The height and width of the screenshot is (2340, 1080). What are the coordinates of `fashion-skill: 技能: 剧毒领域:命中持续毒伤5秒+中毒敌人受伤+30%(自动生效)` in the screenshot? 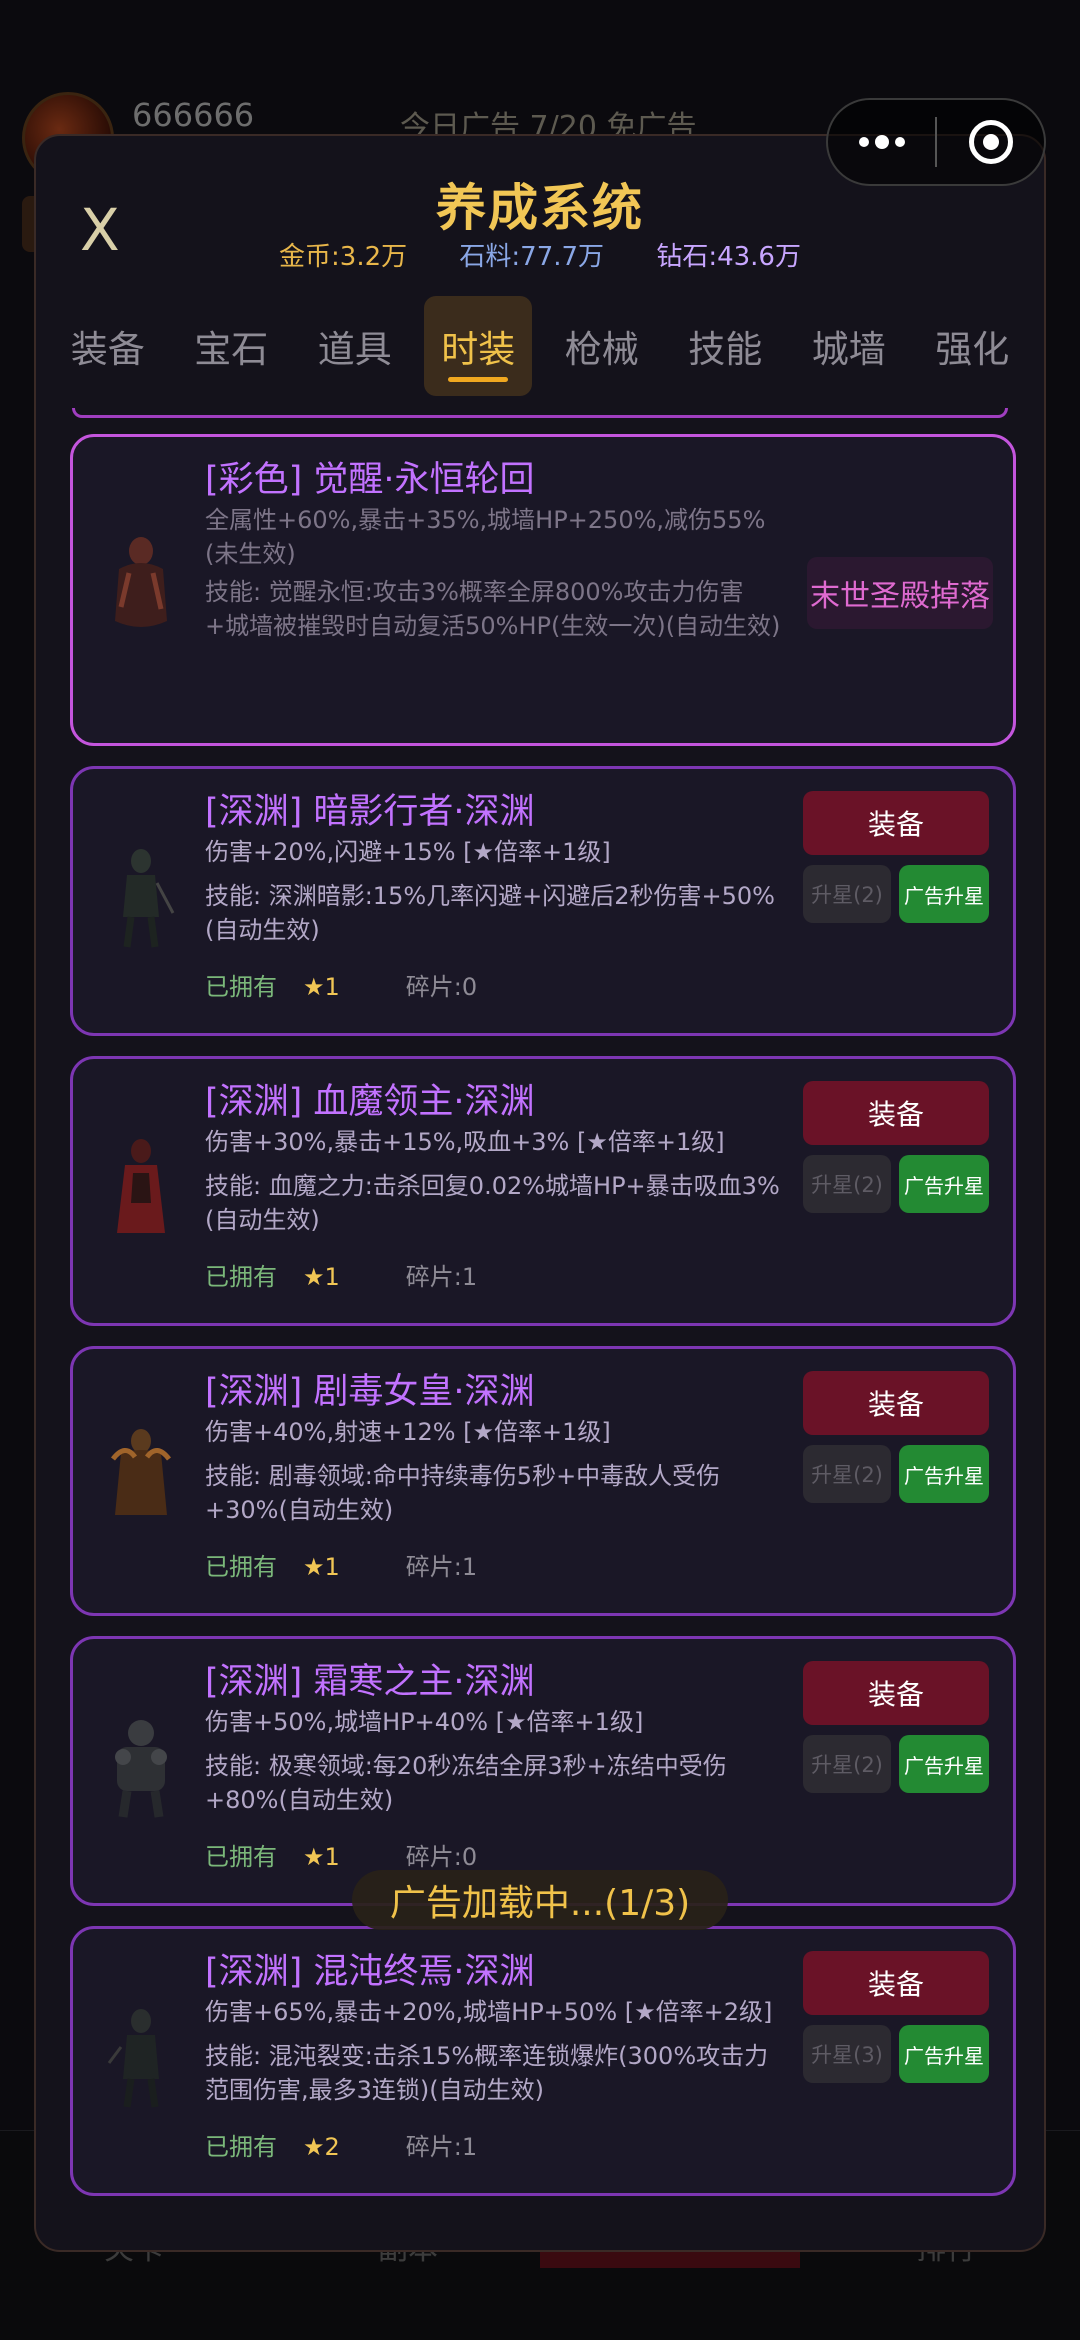 It's located at (463, 1493).